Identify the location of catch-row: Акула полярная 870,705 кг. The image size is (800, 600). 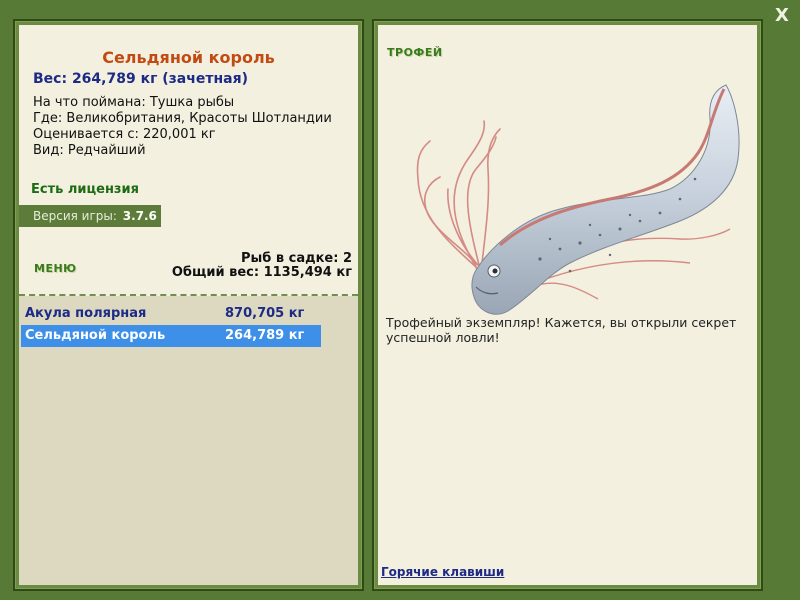
(171, 314).